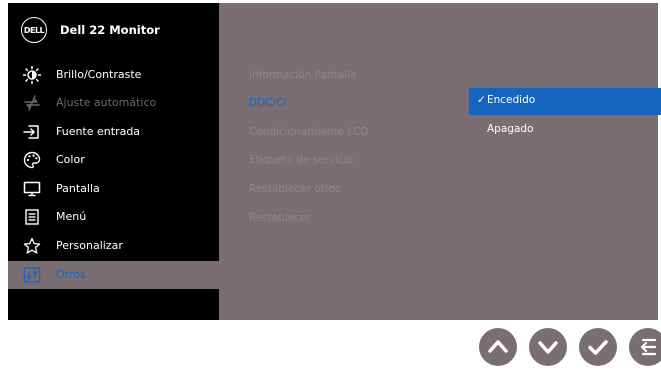  What do you see at coordinates (113, 189) in the screenshot?
I see `sidebar-item-pantalla: Pantalla` at bounding box center [113, 189].